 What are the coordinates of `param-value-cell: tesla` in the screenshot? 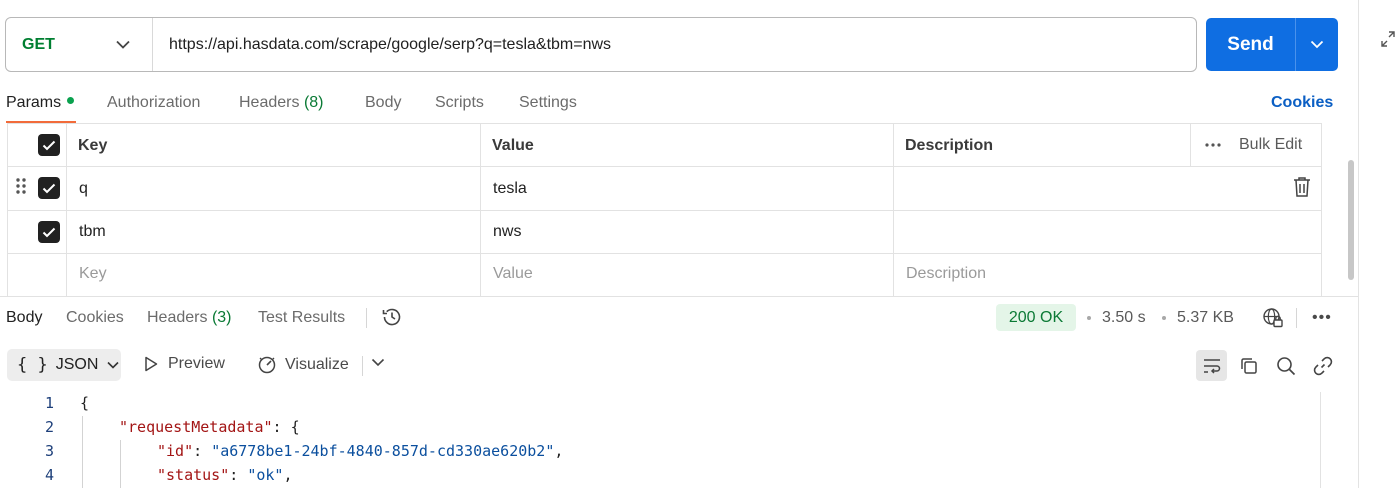 It's located at (510, 189).